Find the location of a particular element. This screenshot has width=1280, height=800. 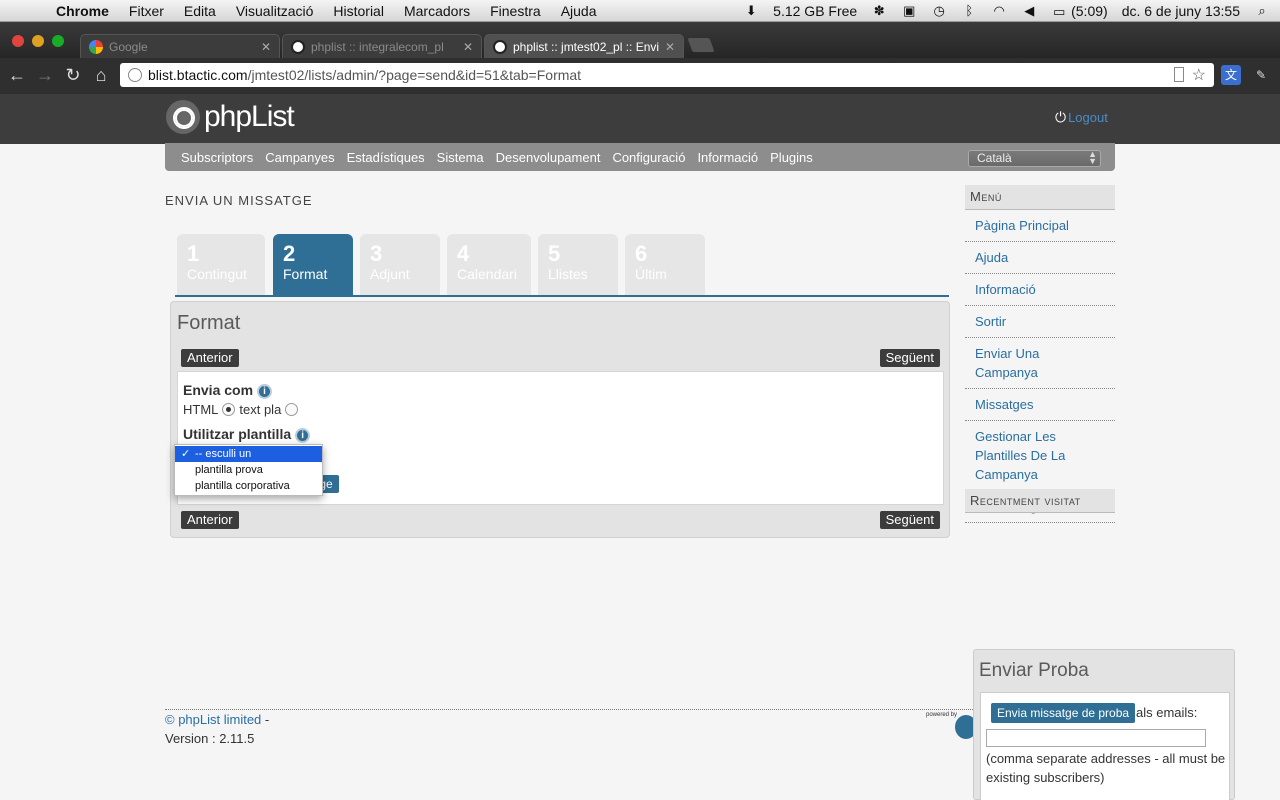

template-option-selected: ✓ -- esculli un is located at coordinates (248, 454).